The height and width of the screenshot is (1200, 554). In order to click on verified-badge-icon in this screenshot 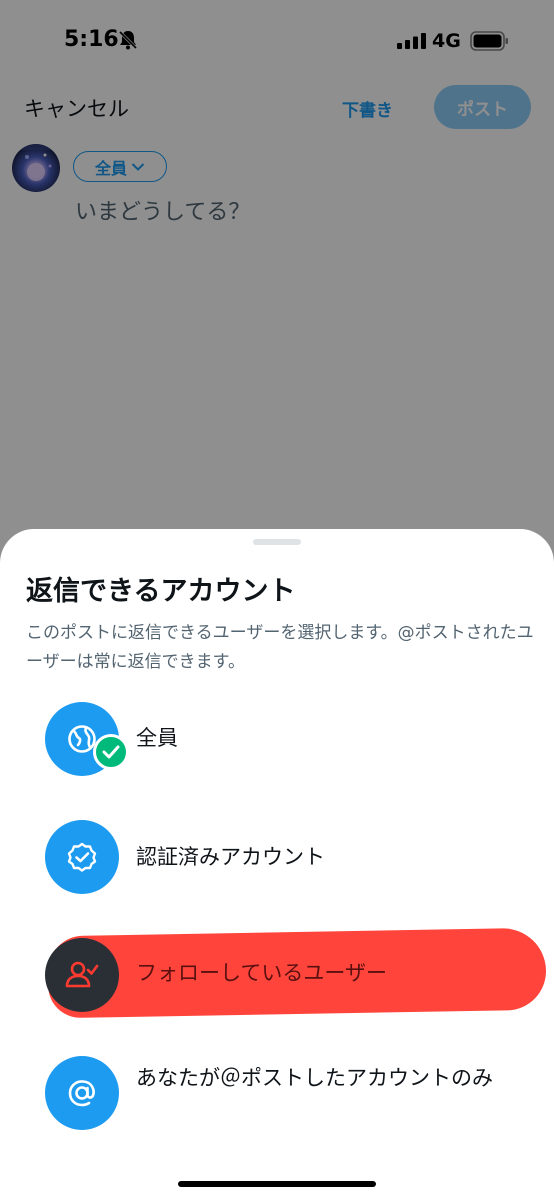, I will do `click(82, 857)`.